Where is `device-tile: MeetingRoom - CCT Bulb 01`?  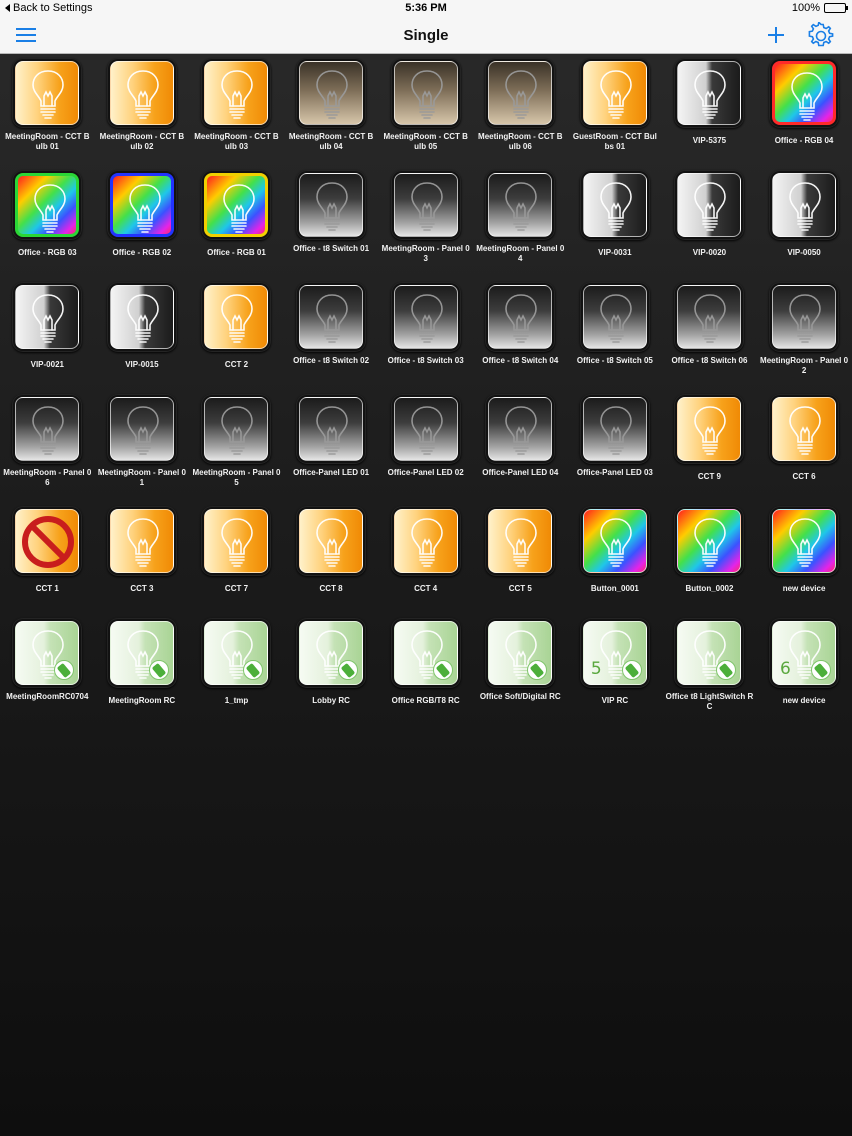 device-tile: MeetingRoom - CCT Bulb 01 is located at coordinates (47, 114).